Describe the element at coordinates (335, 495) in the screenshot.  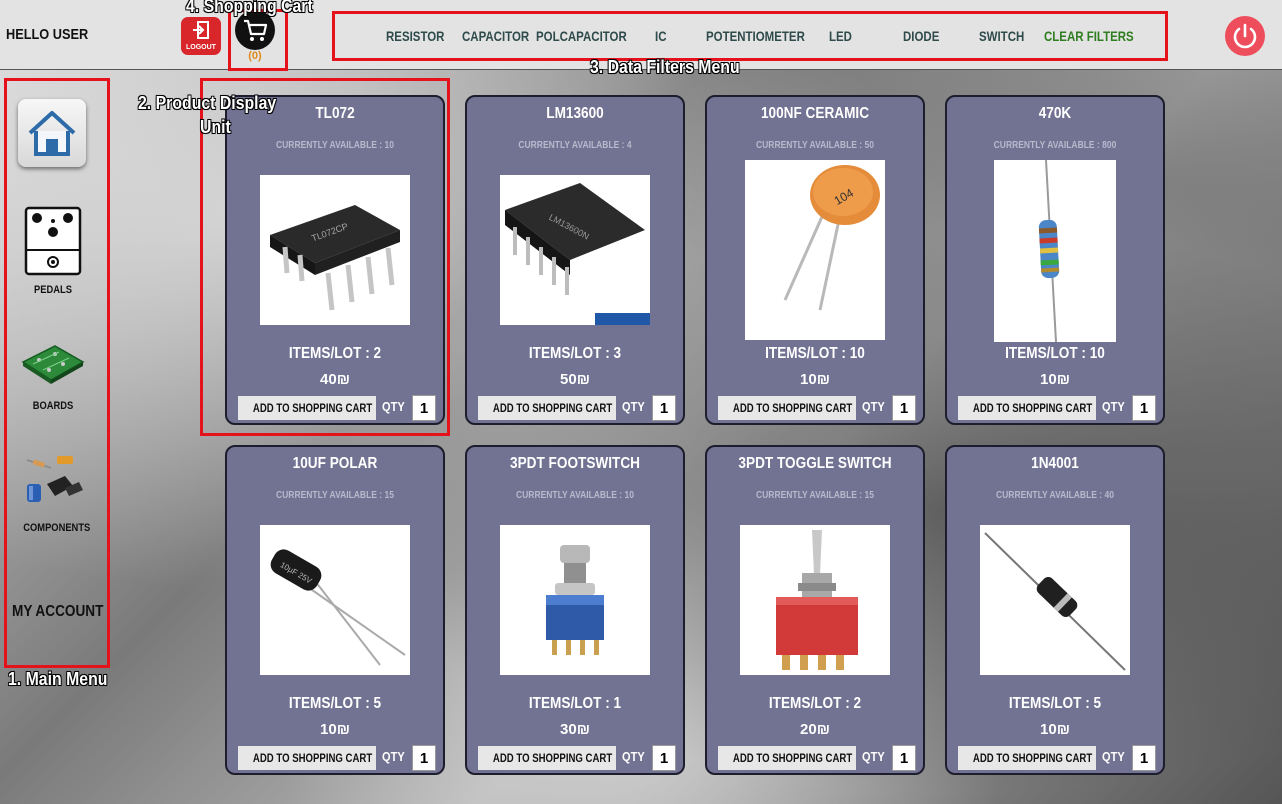
I see `product-availability: CURRENTLY AVAILABLE : 15` at that location.